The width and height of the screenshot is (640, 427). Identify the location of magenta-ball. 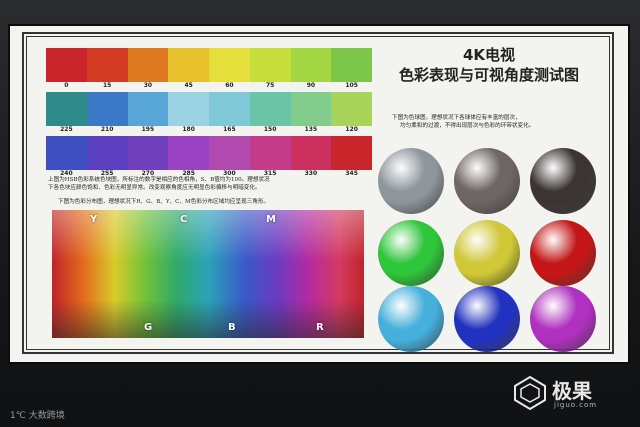
(563, 319).